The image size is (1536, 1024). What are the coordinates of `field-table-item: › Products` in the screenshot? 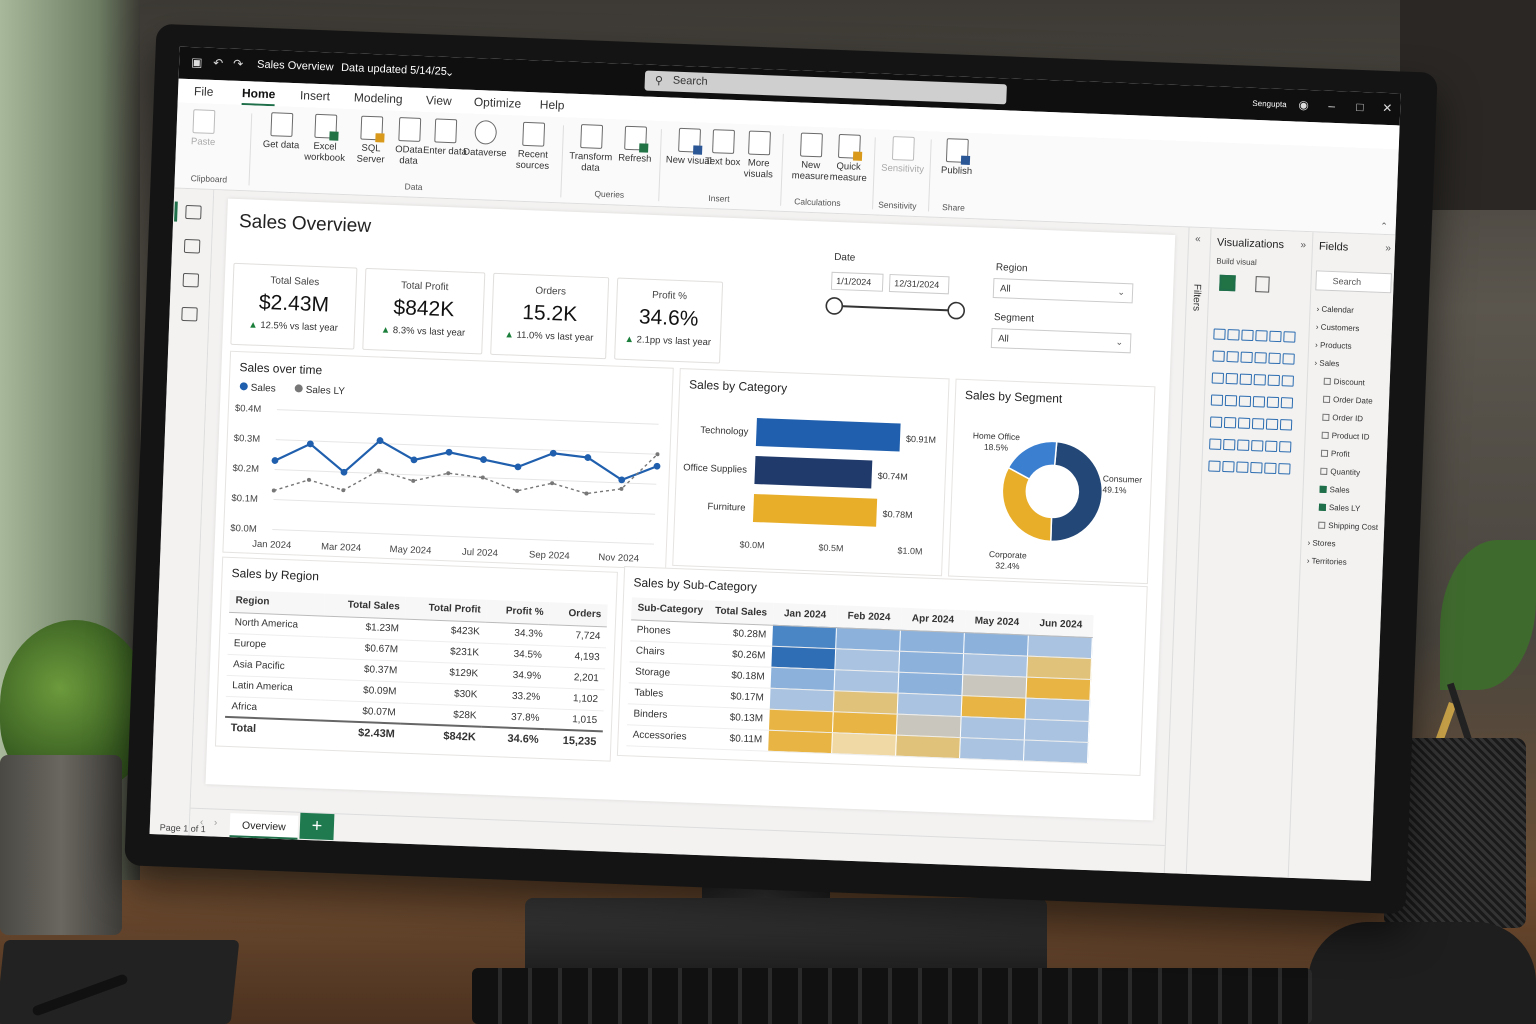 It's located at (1333, 345).